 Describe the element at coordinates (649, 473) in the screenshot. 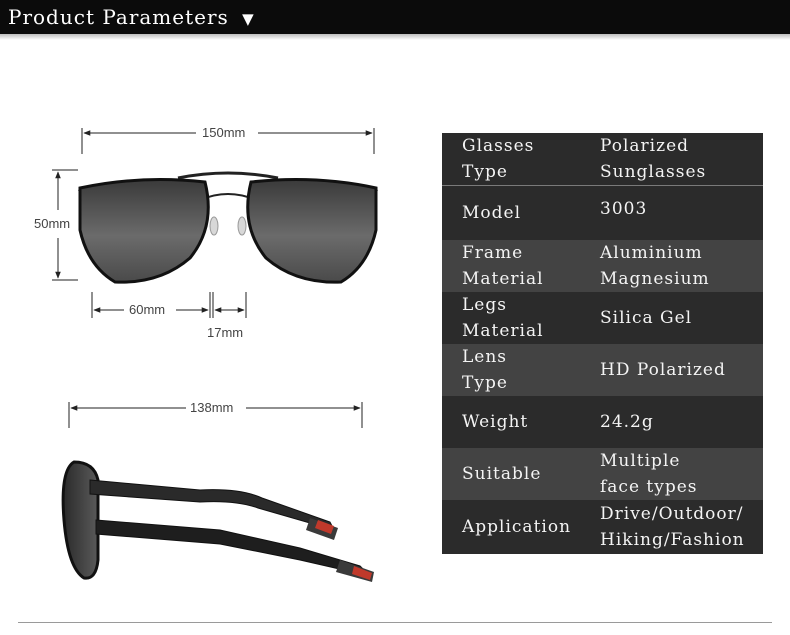

I see `spec-value: Multiple face types` at that location.